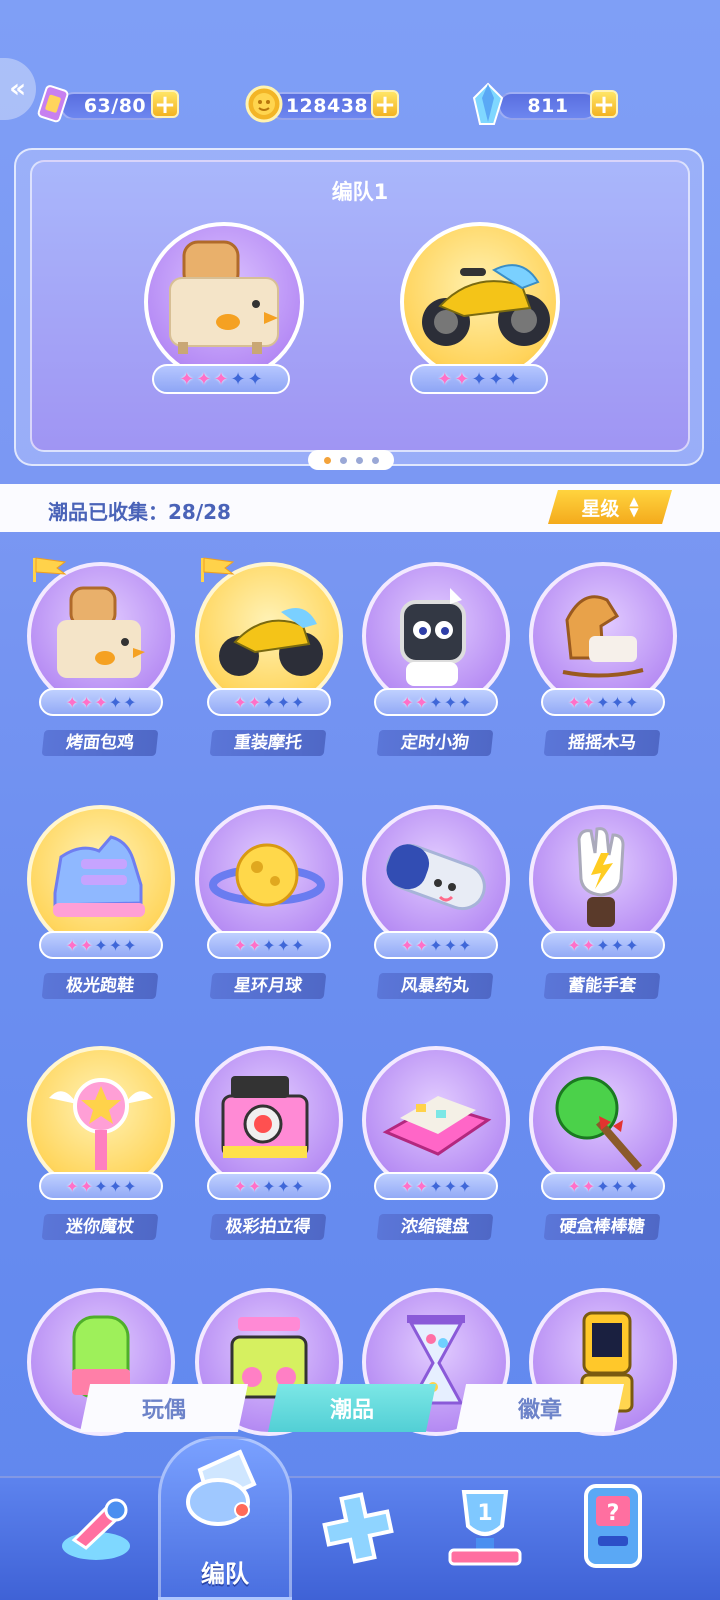  What do you see at coordinates (270, 905) in the screenshot?
I see `item-card-6: ✦ ✦ ✦ ✦ ✦ 星环月球` at bounding box center [270, 905].